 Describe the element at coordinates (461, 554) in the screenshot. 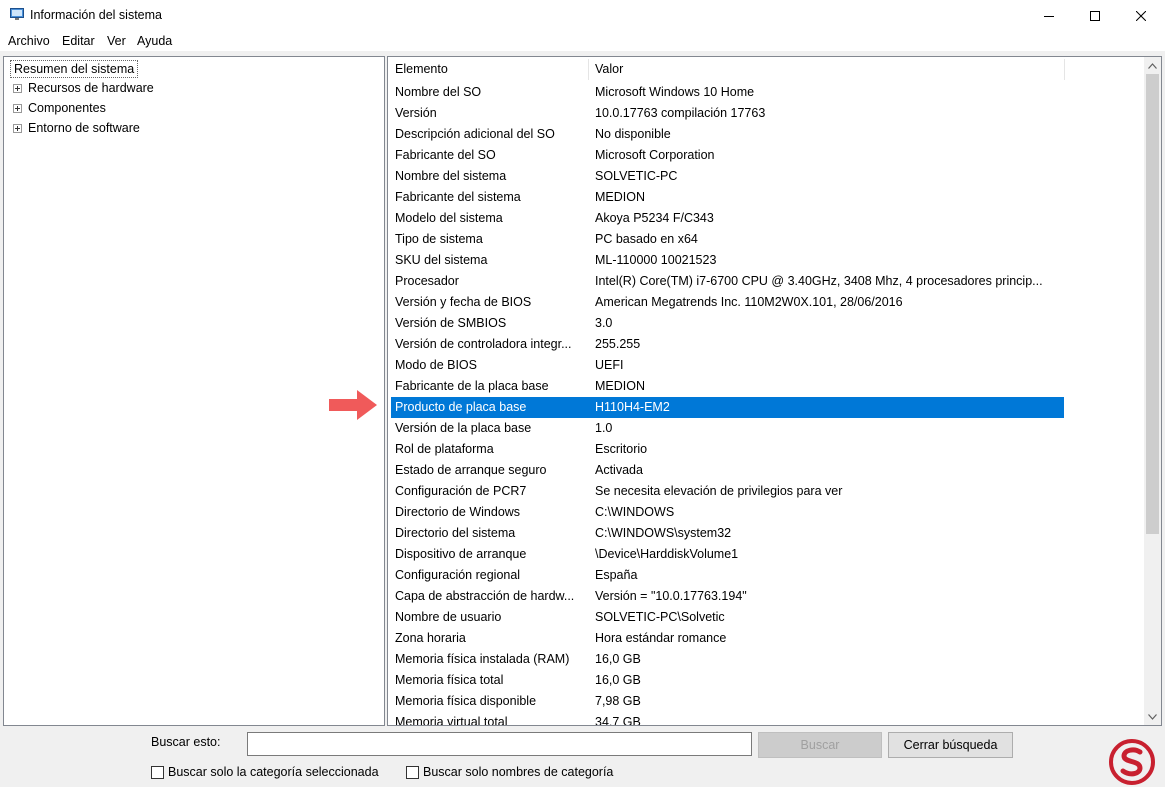

I see `cell-elemento: Dispositivo de arranque` at that location.